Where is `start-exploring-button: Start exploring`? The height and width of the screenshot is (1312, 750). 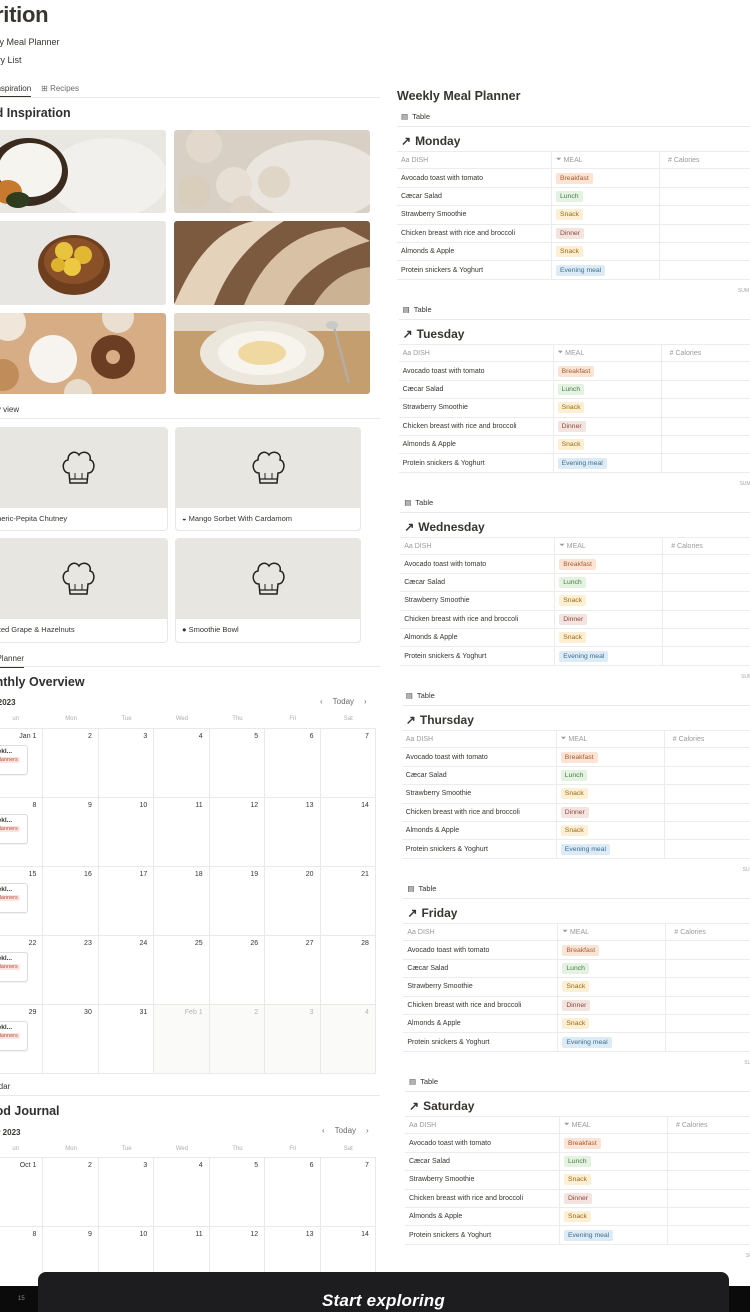
start-exploring-button: Start exploring is located at coordinates (383, 1292).